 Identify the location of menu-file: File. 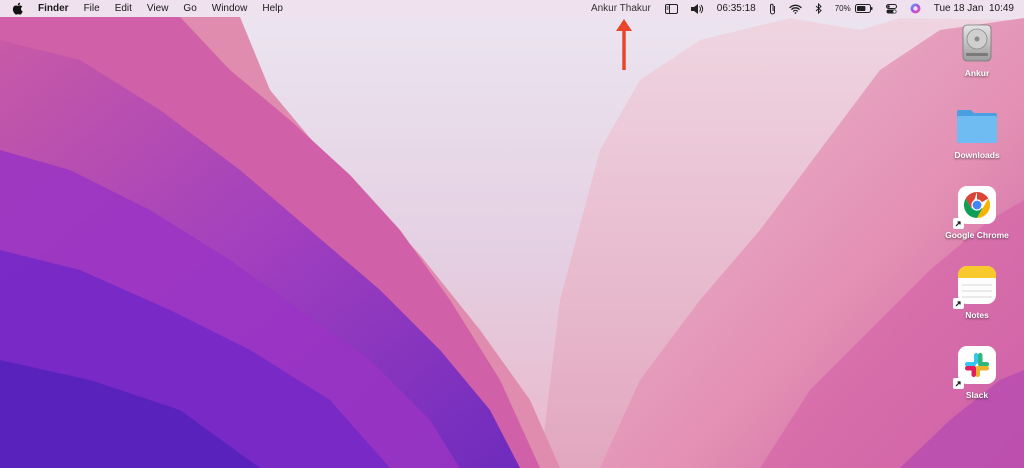
(92, 8).